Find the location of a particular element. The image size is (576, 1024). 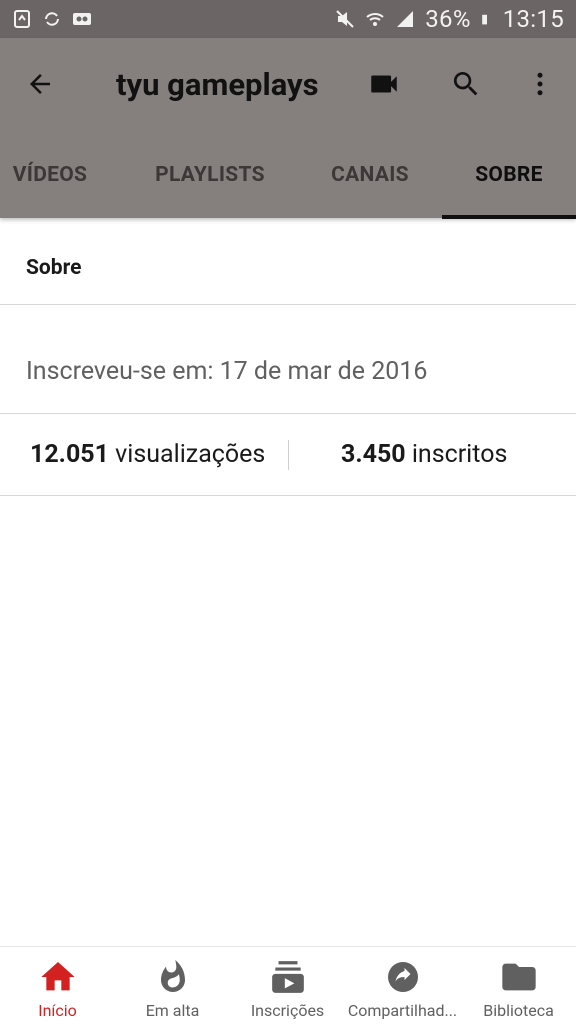

battery-icon is located at coordinates (484, 19).